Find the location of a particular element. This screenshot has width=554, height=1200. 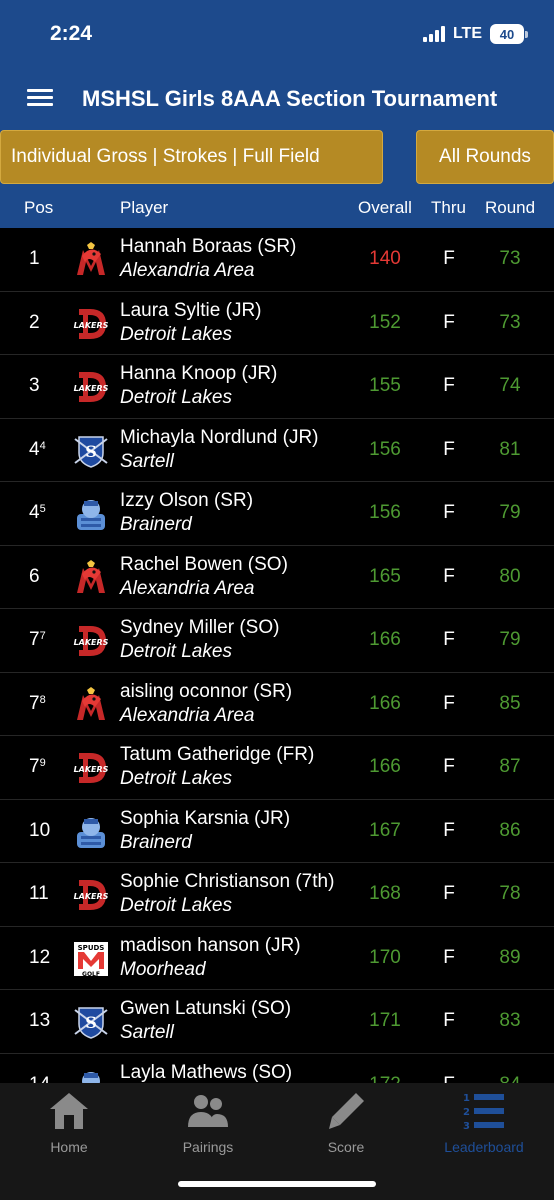

col-round: Round is located at coordinates (510, 207).